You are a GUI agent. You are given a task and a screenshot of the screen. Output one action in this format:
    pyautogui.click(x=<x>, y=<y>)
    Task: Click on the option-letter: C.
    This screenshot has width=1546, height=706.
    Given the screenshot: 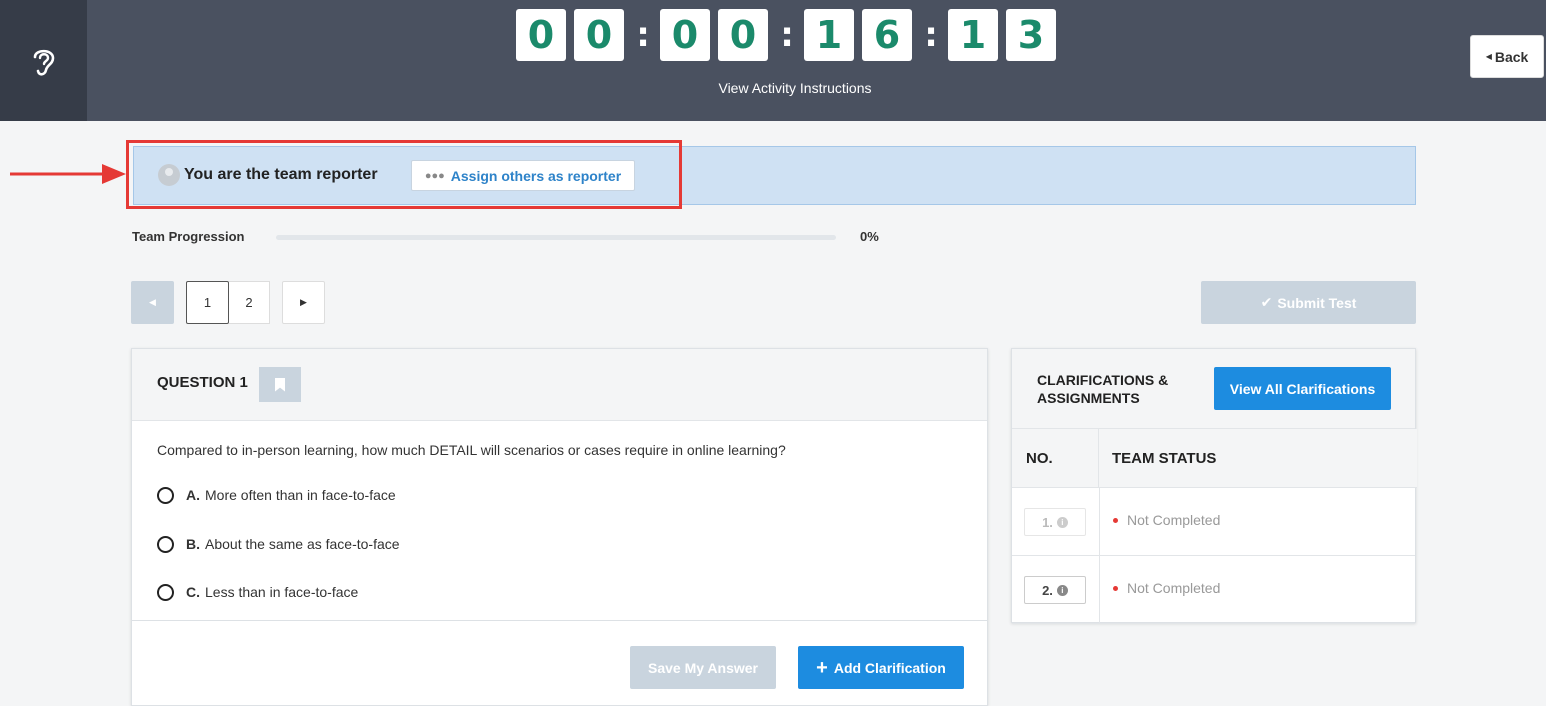 What is the action you would take?
    pyautogui.click(x=193, y=592)
    